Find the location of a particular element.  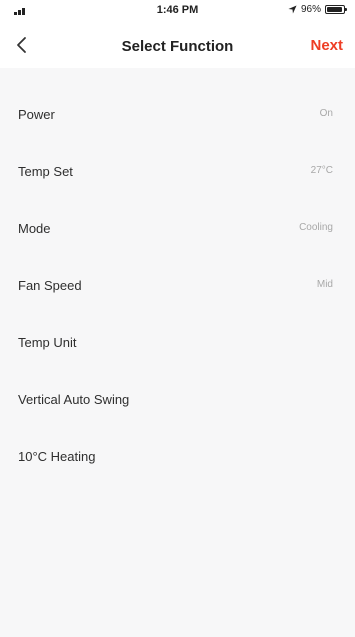

function-row-10c-heating: 10°C Heating is located at coordinates (177, 456).